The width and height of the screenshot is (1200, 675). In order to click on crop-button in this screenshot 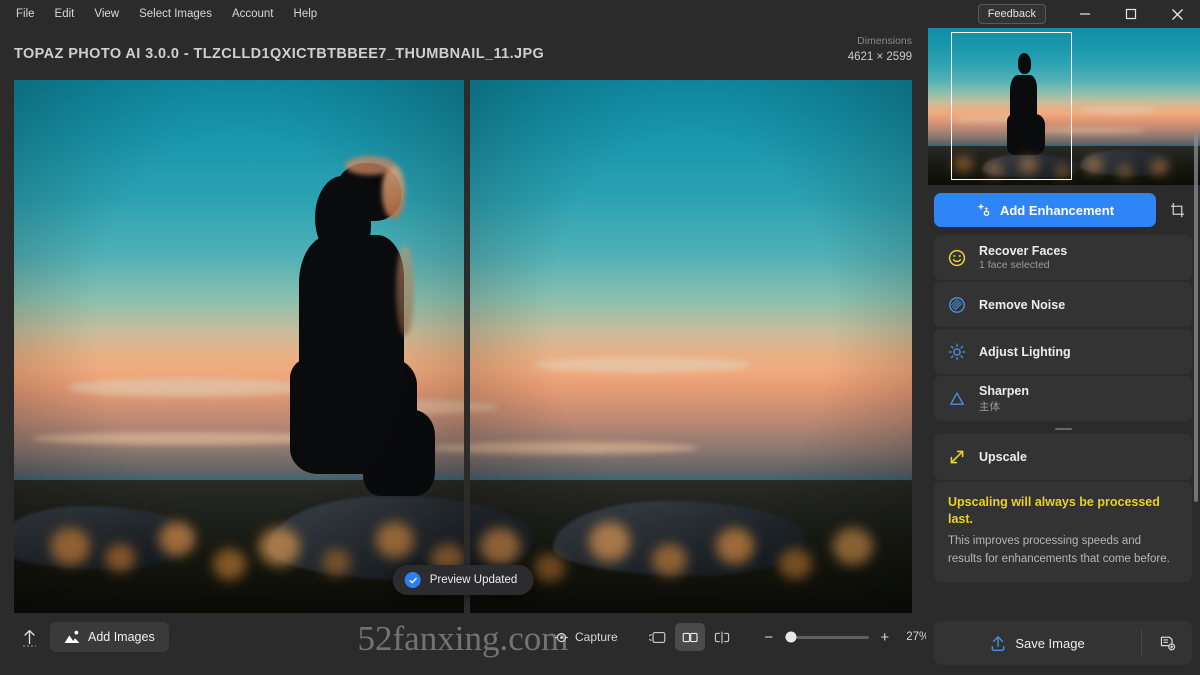, I will do `click(1177, 210)`.